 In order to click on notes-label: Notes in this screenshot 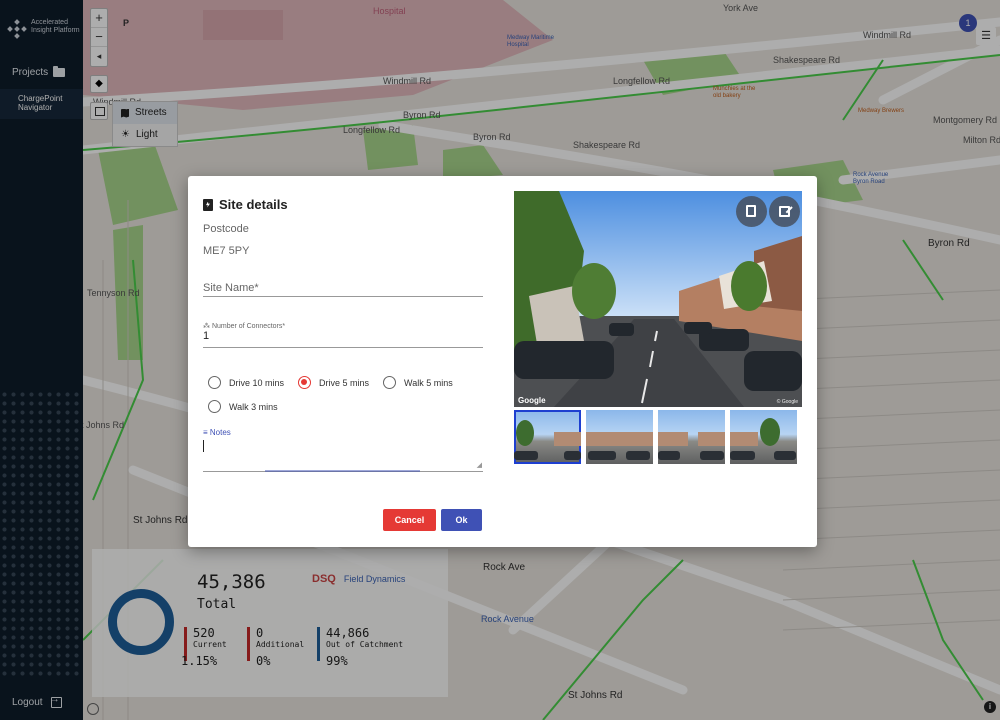, I will do `click(220, 432)`.